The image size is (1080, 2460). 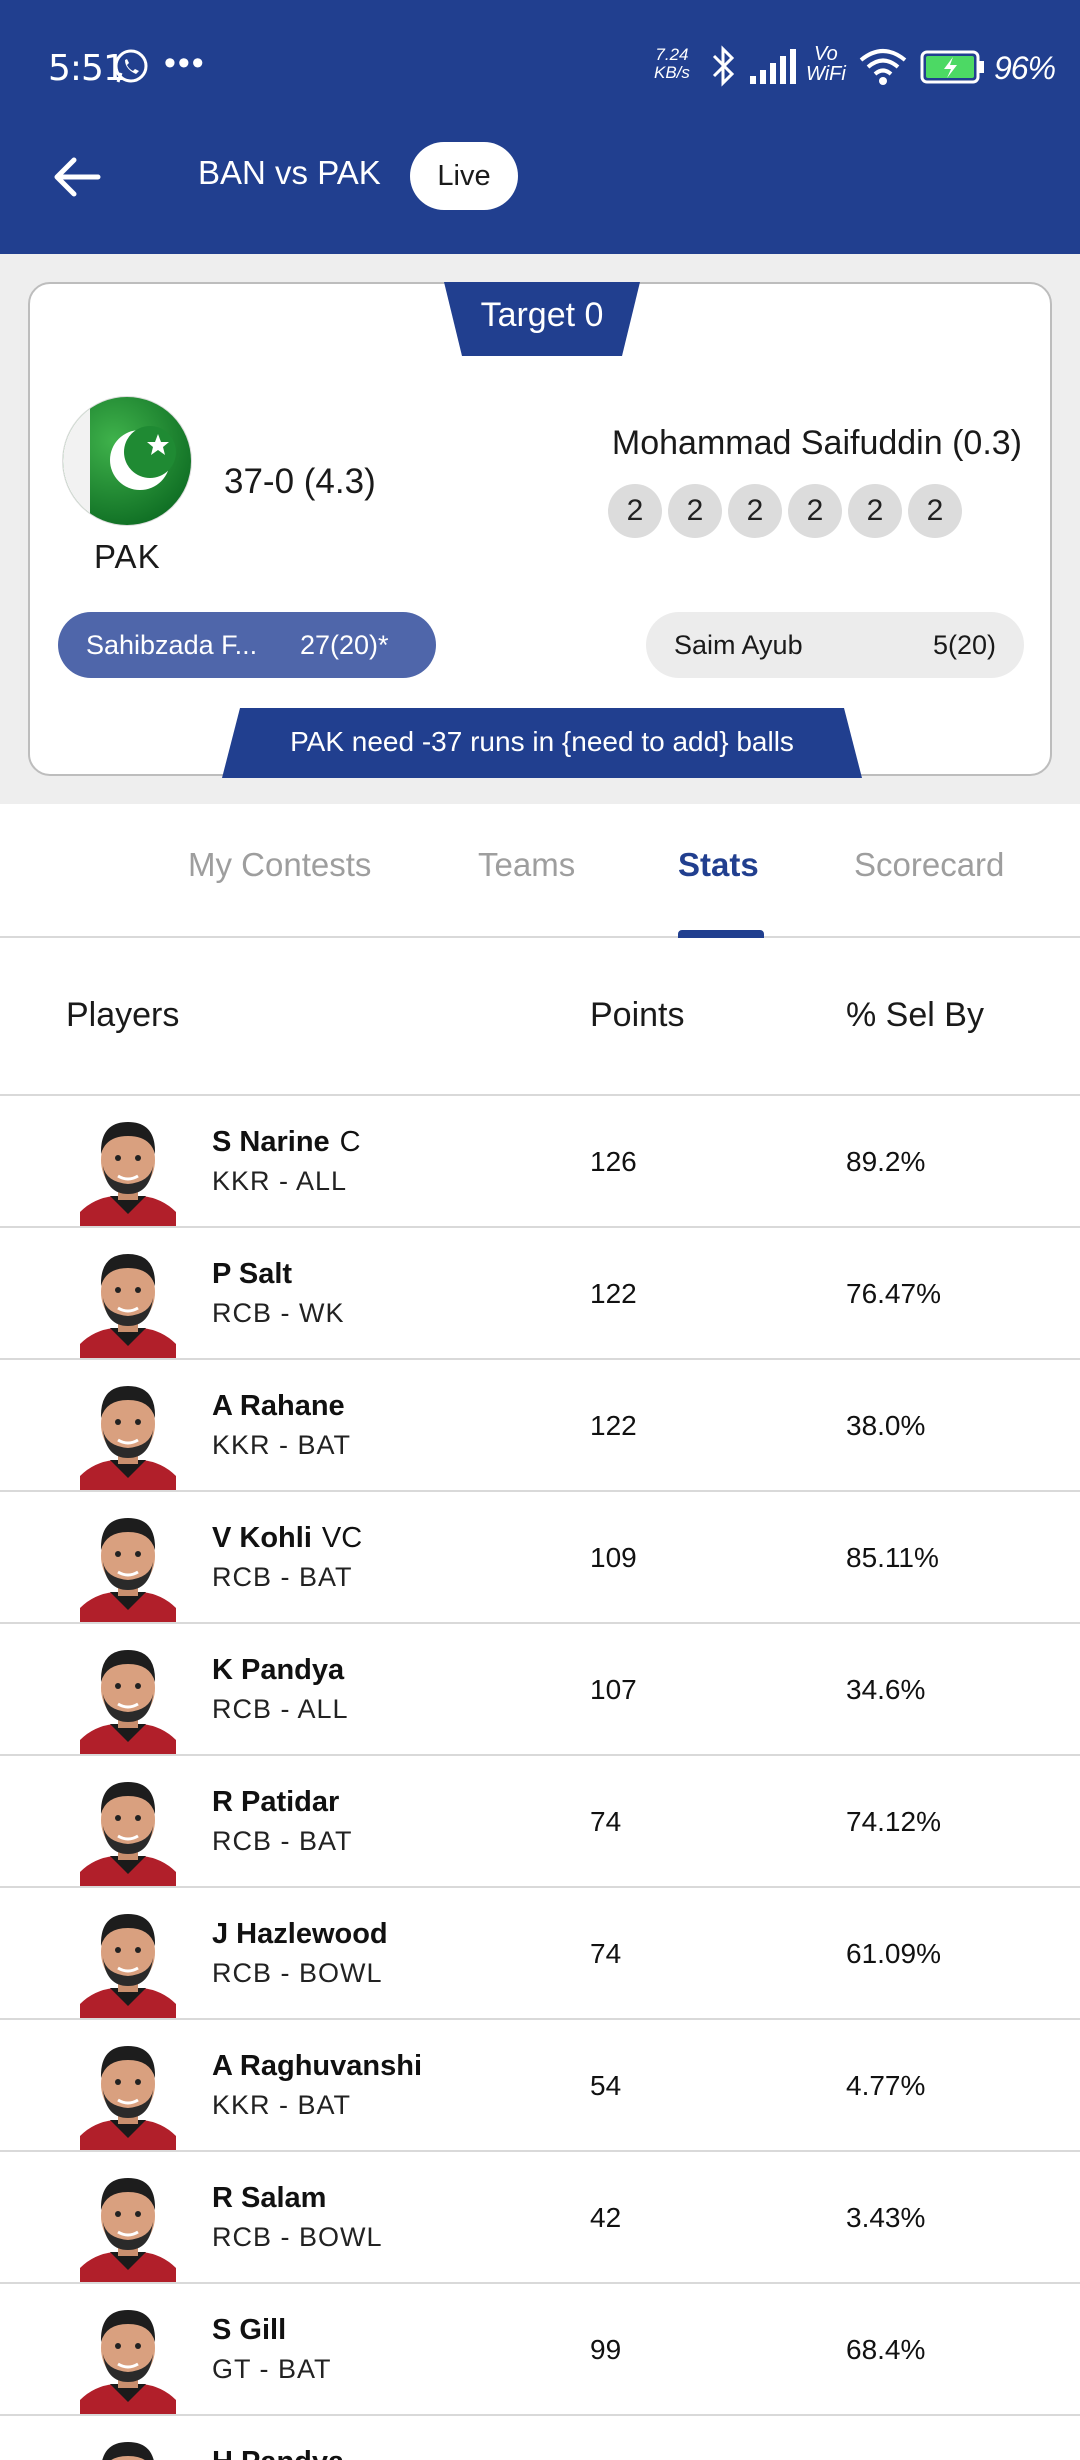 I want to click on runs-needed-banner: PAK need -37 runs in {need to add} balls, so click(x=542, y=743).